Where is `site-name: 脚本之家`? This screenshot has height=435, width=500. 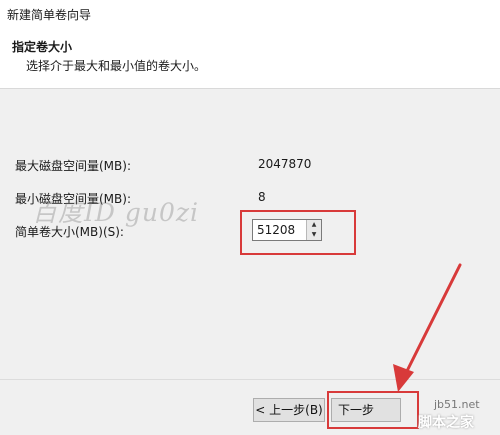 site-name: 脚本之家 is located at coordinates (446, 423).